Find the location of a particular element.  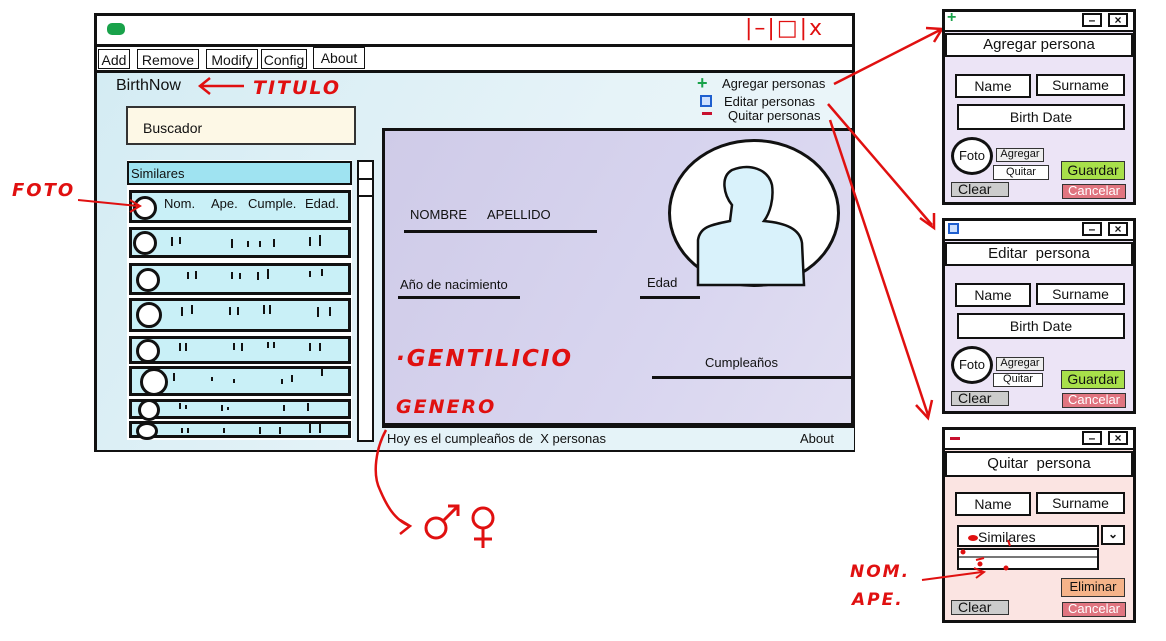

remove-persons-link: Quitar personas is located at coordinates (774, 115).